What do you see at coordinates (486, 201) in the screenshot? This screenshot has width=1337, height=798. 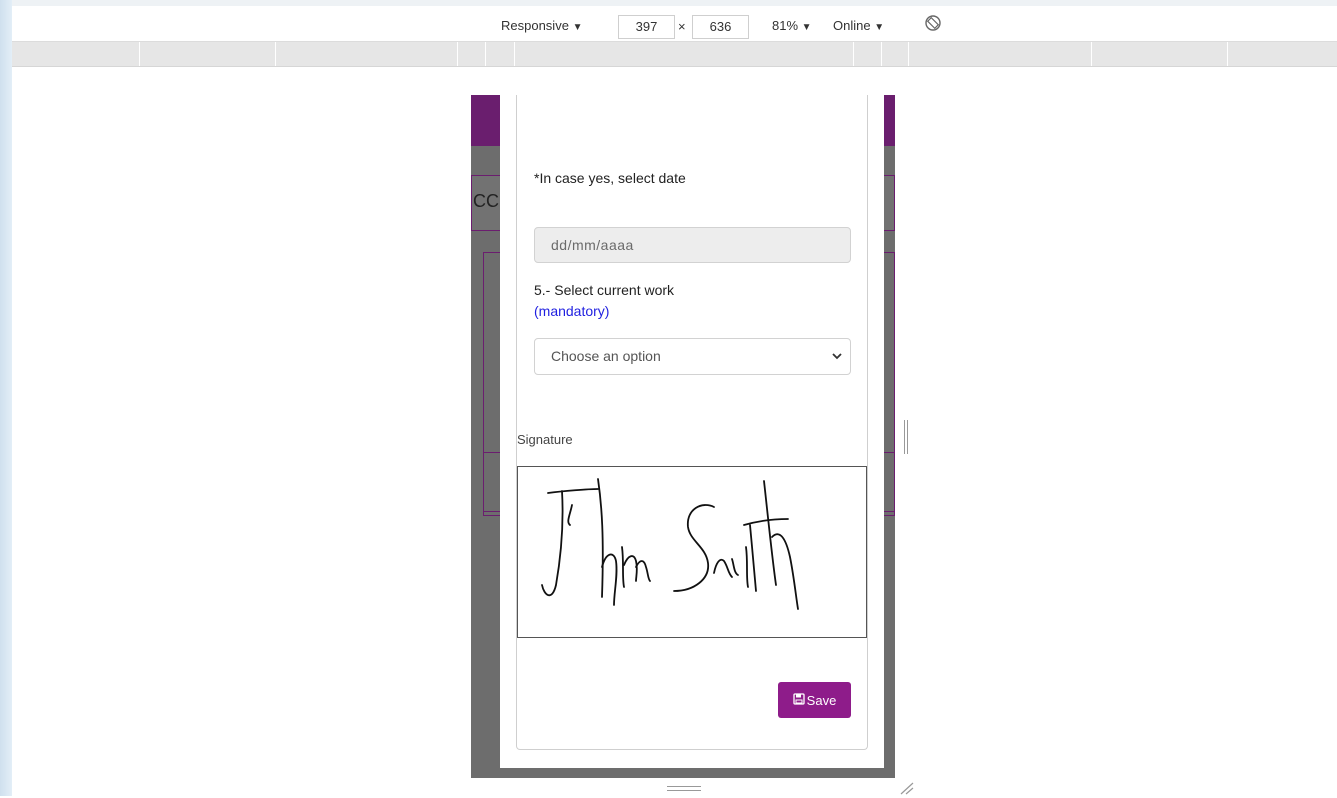 I see `background-heading: CC` at bounding box center [486, 201].